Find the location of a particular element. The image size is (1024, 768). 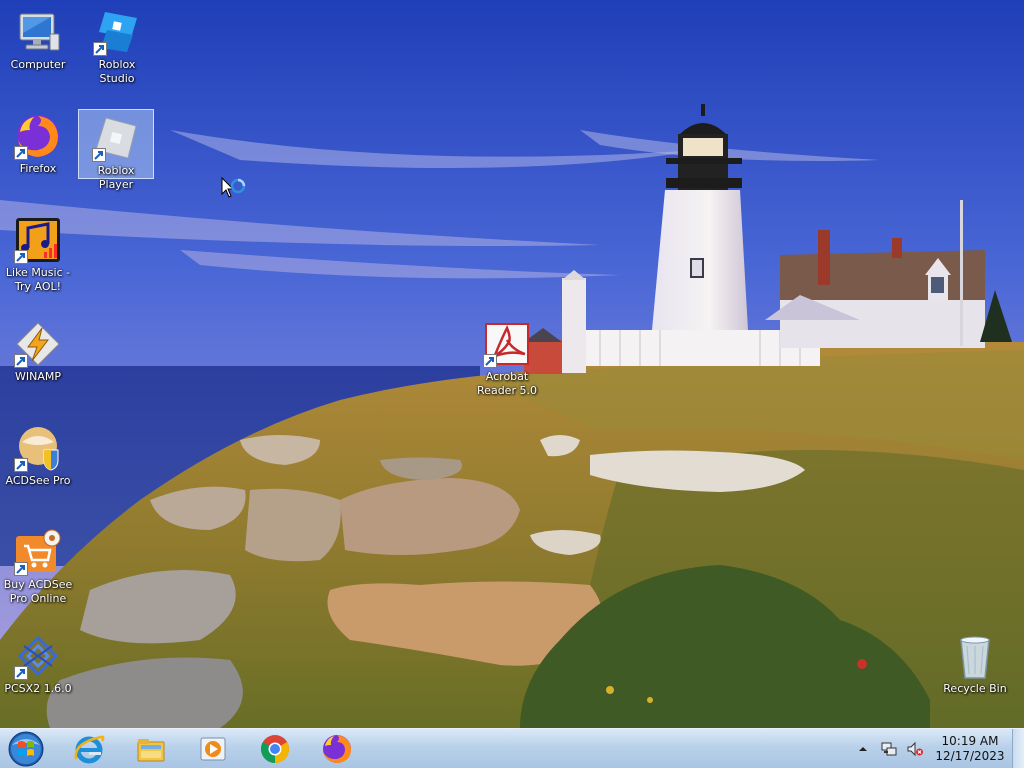

desktop-icon-computer: Computer is located at coordinates (38, 38).